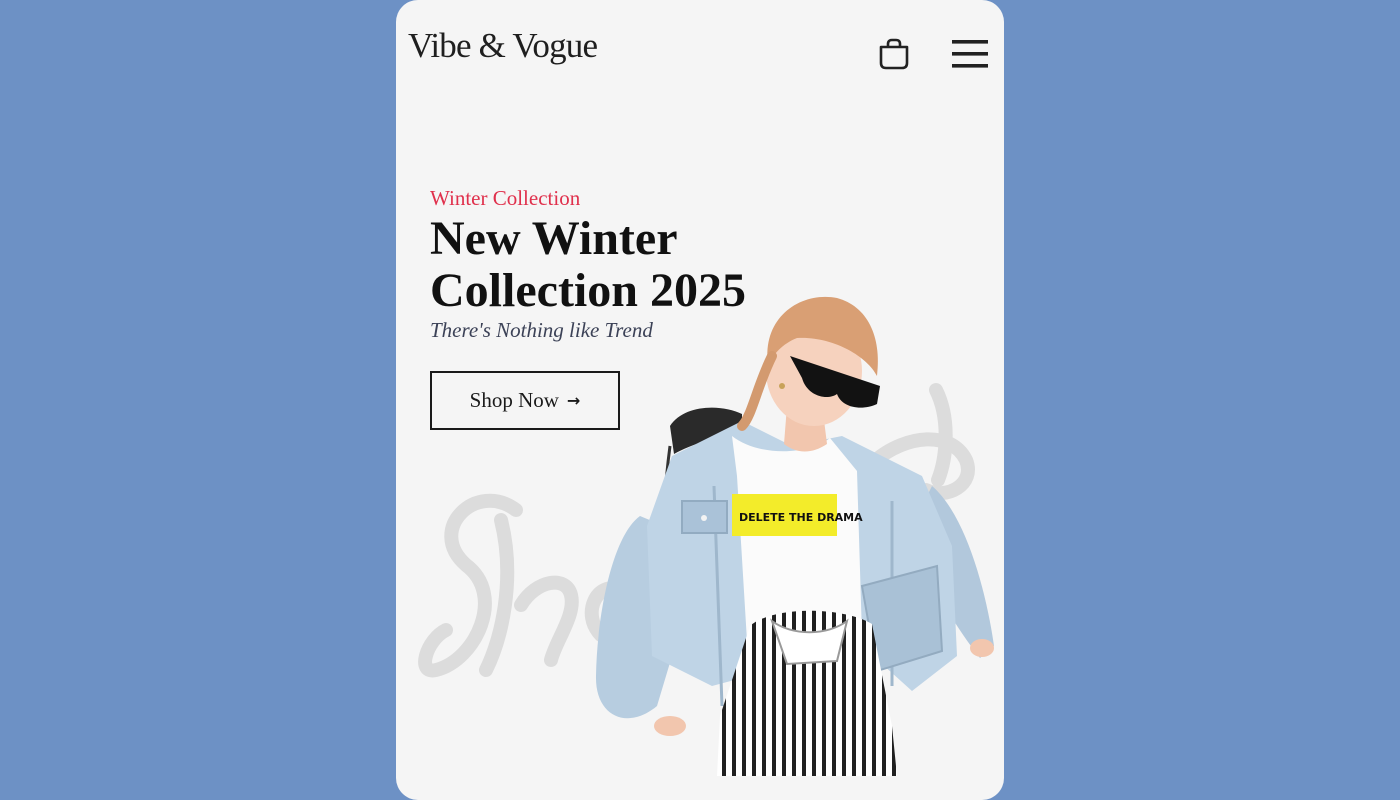 The height and width of the screenshot is (800, 1400). I want to click on hero-tagline: There's Nothing like Trend, so click(541, 330).